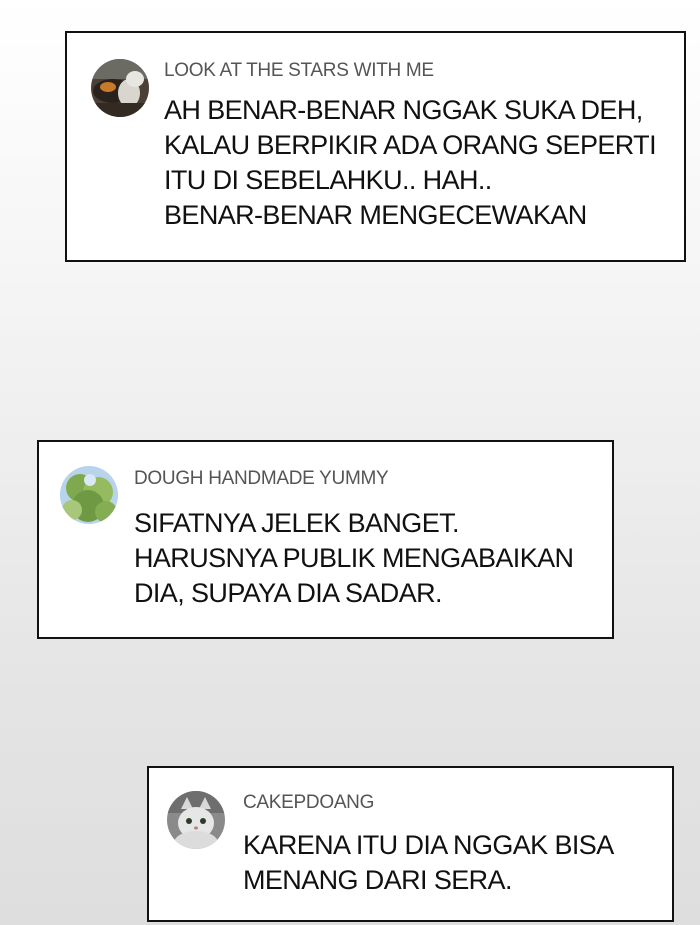 The width and height of the screenshot is (700, 925). I want to click on comment-line: BENAR-BENAR MENGECEWAKAN, so click(375, 215).